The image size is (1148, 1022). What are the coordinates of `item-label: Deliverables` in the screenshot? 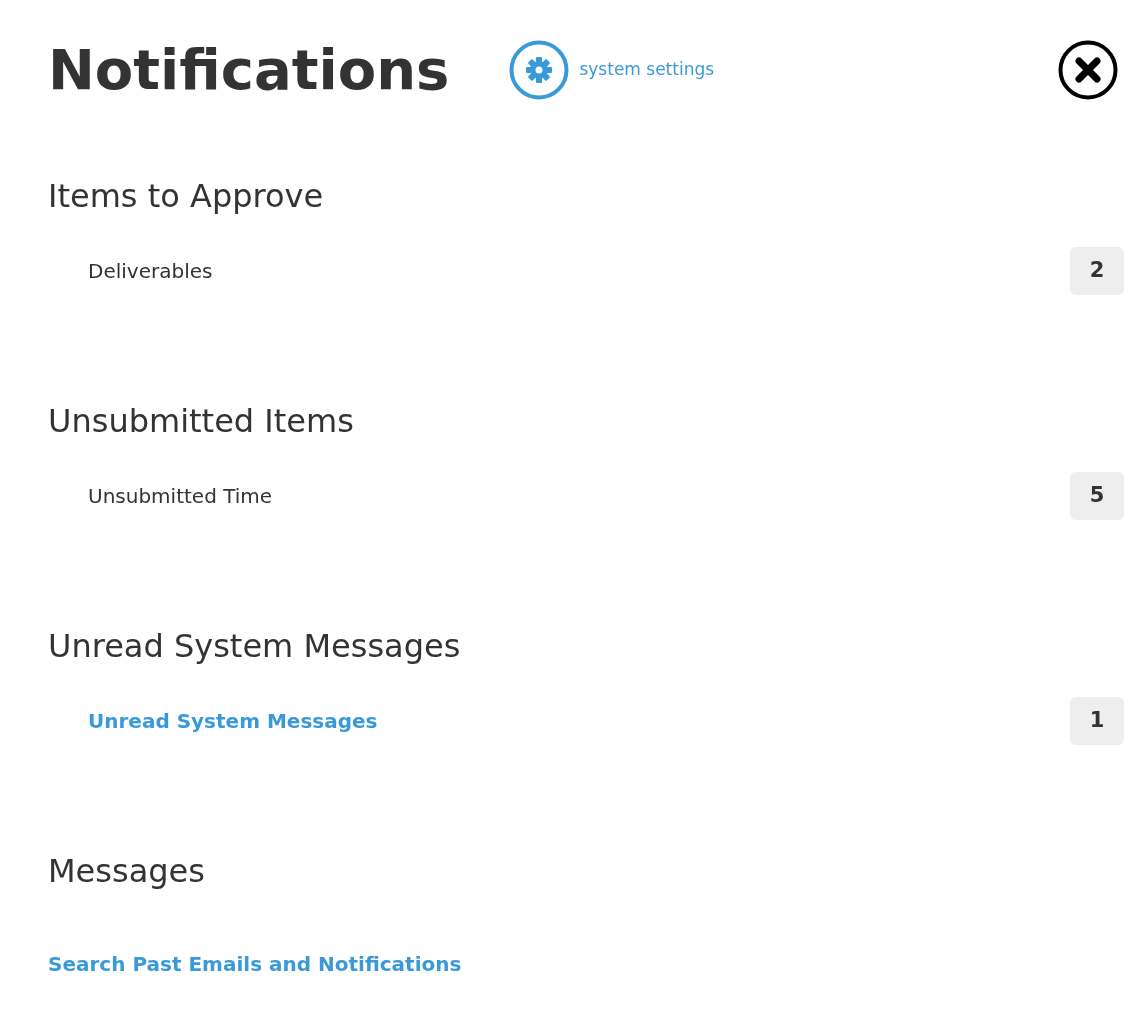 It's located at (150, 271).